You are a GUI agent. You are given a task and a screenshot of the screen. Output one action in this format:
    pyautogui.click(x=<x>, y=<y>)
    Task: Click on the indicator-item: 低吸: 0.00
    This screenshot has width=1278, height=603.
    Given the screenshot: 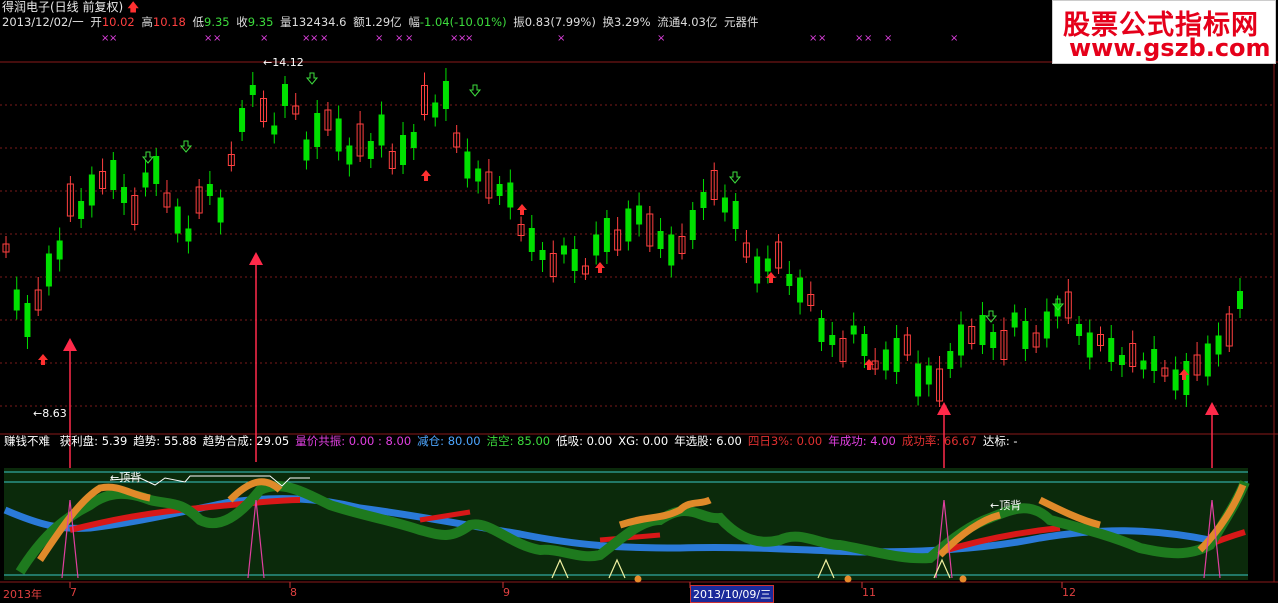 What is the action you would take?
    pyautogui.click(x=584, y=441)
    